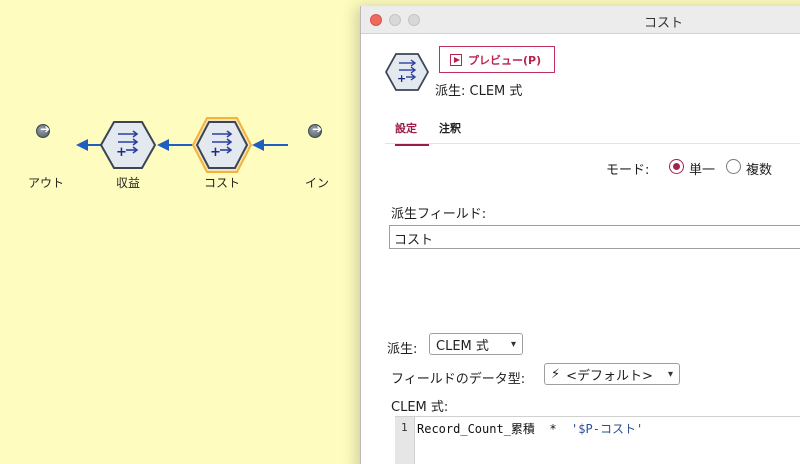 The image size is (800, 464). What do you see at coordinates (407, 72) in the screenshot?
I see `derive-node-icon: +` at bounding box center [407, 72].